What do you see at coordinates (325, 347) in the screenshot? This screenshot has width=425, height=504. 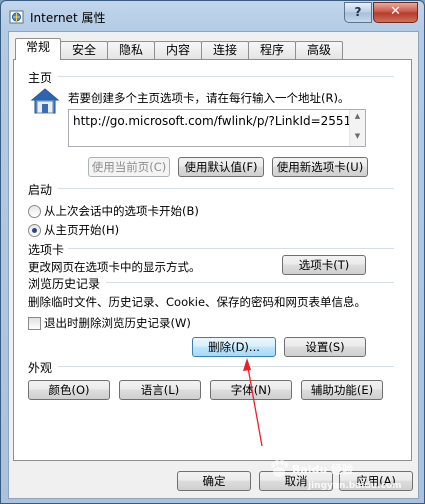 I see `history-settings-button: 设置(S)` at bounding box center [325, 347].